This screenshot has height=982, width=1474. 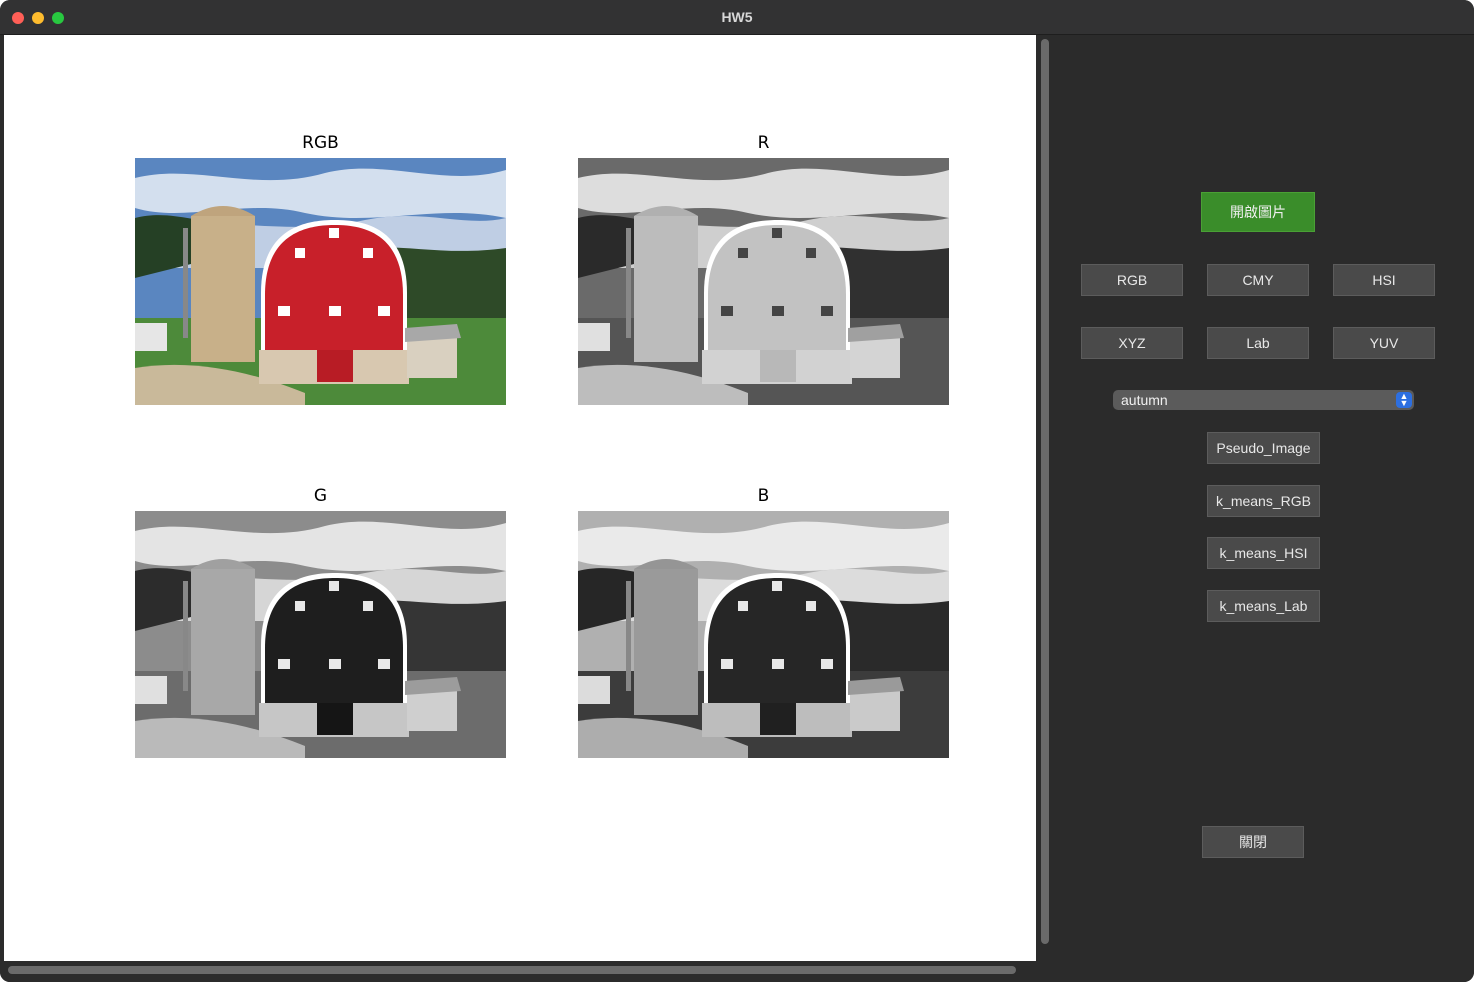 I want to click on pseudo-image-button: Pseudo_Image, so click(x=1263, y=448).